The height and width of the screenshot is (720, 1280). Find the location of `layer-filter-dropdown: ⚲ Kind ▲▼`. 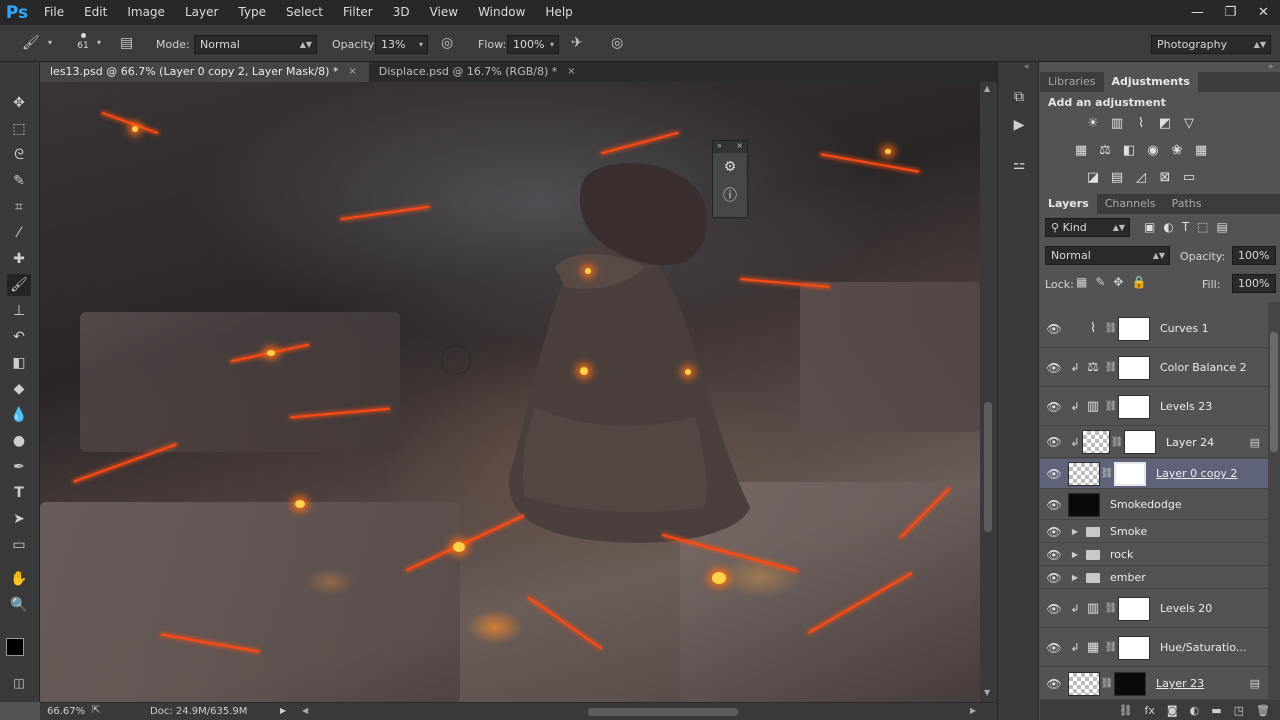

layer-filter-dropdown: ⚲ Kind ▲▼ is located at coordinates (1087, 227).